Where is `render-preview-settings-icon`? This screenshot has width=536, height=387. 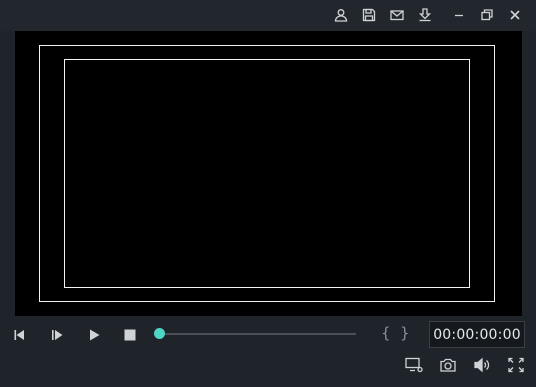 render-preview-settings-icon is located at coordinates (414, 365).